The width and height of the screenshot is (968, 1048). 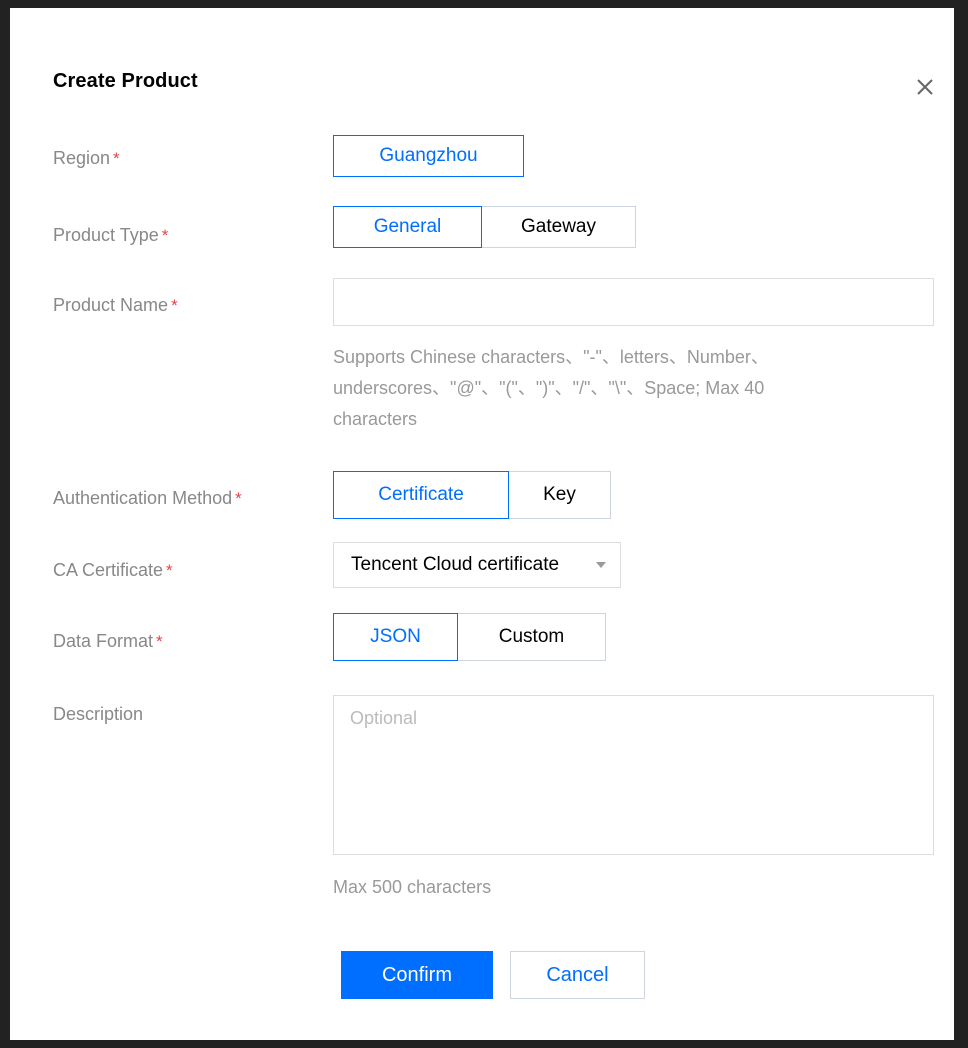 What do you see at coordinates (375, 419) in the screenshot?
I see `product-name-help-line-3: characters` at bounding box center [375, 419].